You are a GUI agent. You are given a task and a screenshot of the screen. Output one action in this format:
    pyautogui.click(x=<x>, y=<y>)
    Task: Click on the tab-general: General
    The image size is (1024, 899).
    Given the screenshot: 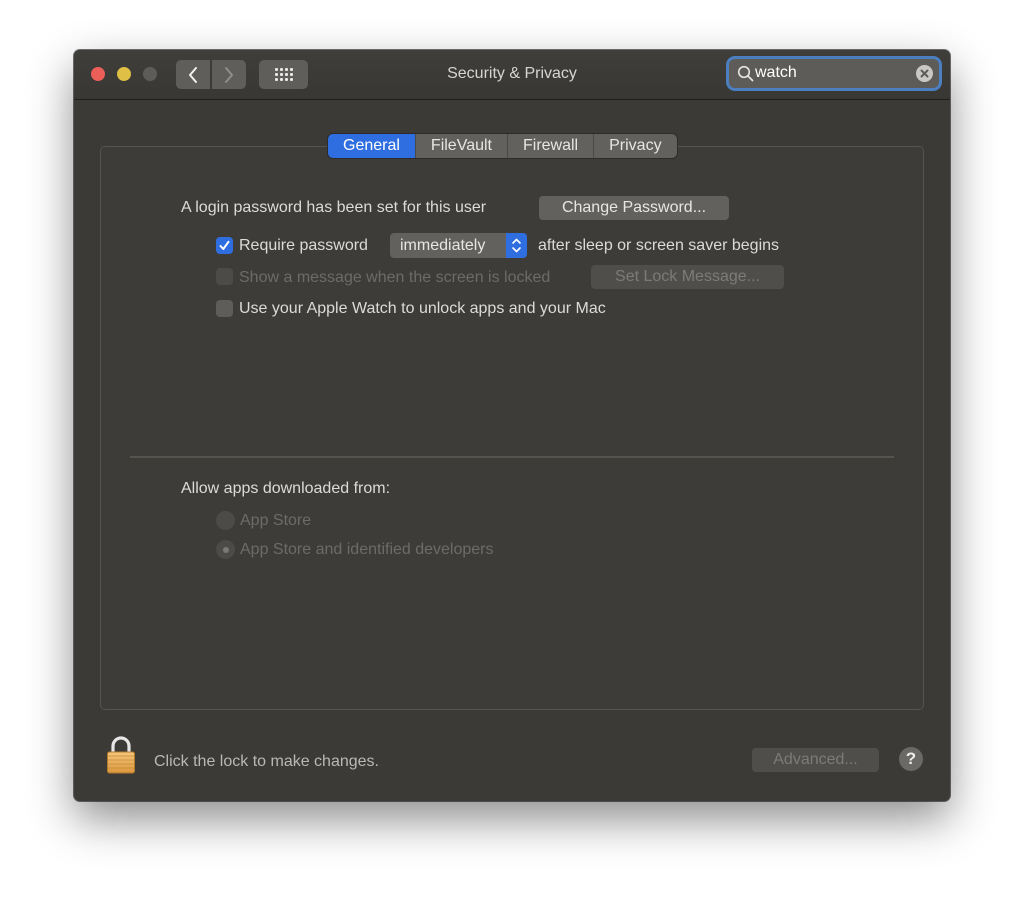 What is the action you would take?
    pyautogui.click(x=372, y=146)
    